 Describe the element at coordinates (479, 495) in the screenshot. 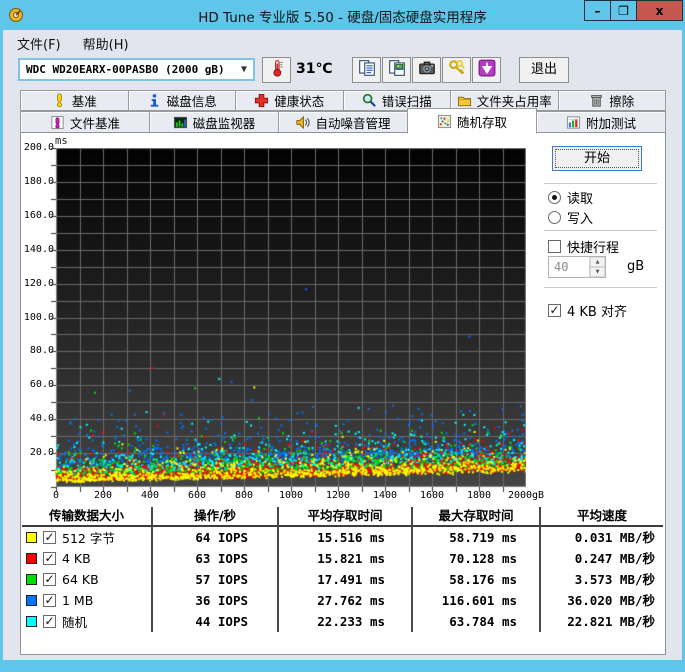

I see `x-tick-label: 1800` at that location.